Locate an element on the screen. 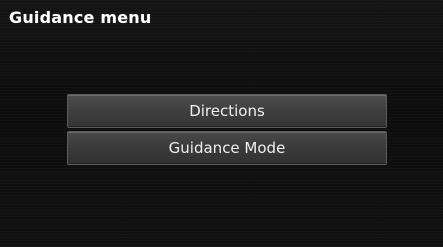  directions-button-label: Directions is located at coordinates (227, 111).